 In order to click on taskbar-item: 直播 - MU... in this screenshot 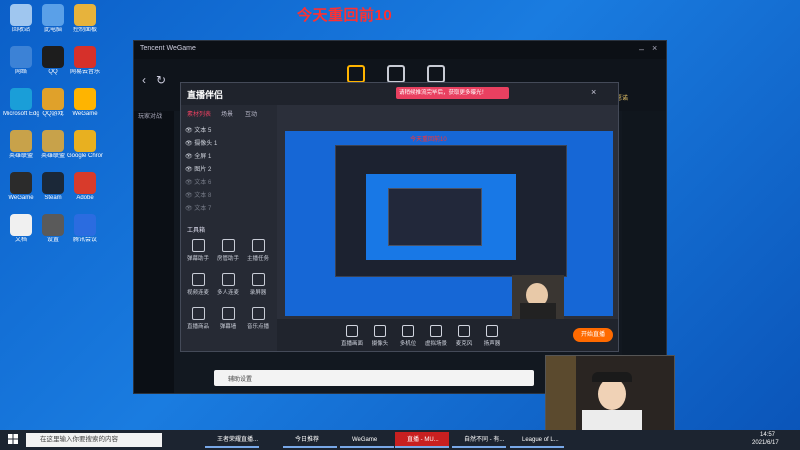, I will do `click(422, 440)`.